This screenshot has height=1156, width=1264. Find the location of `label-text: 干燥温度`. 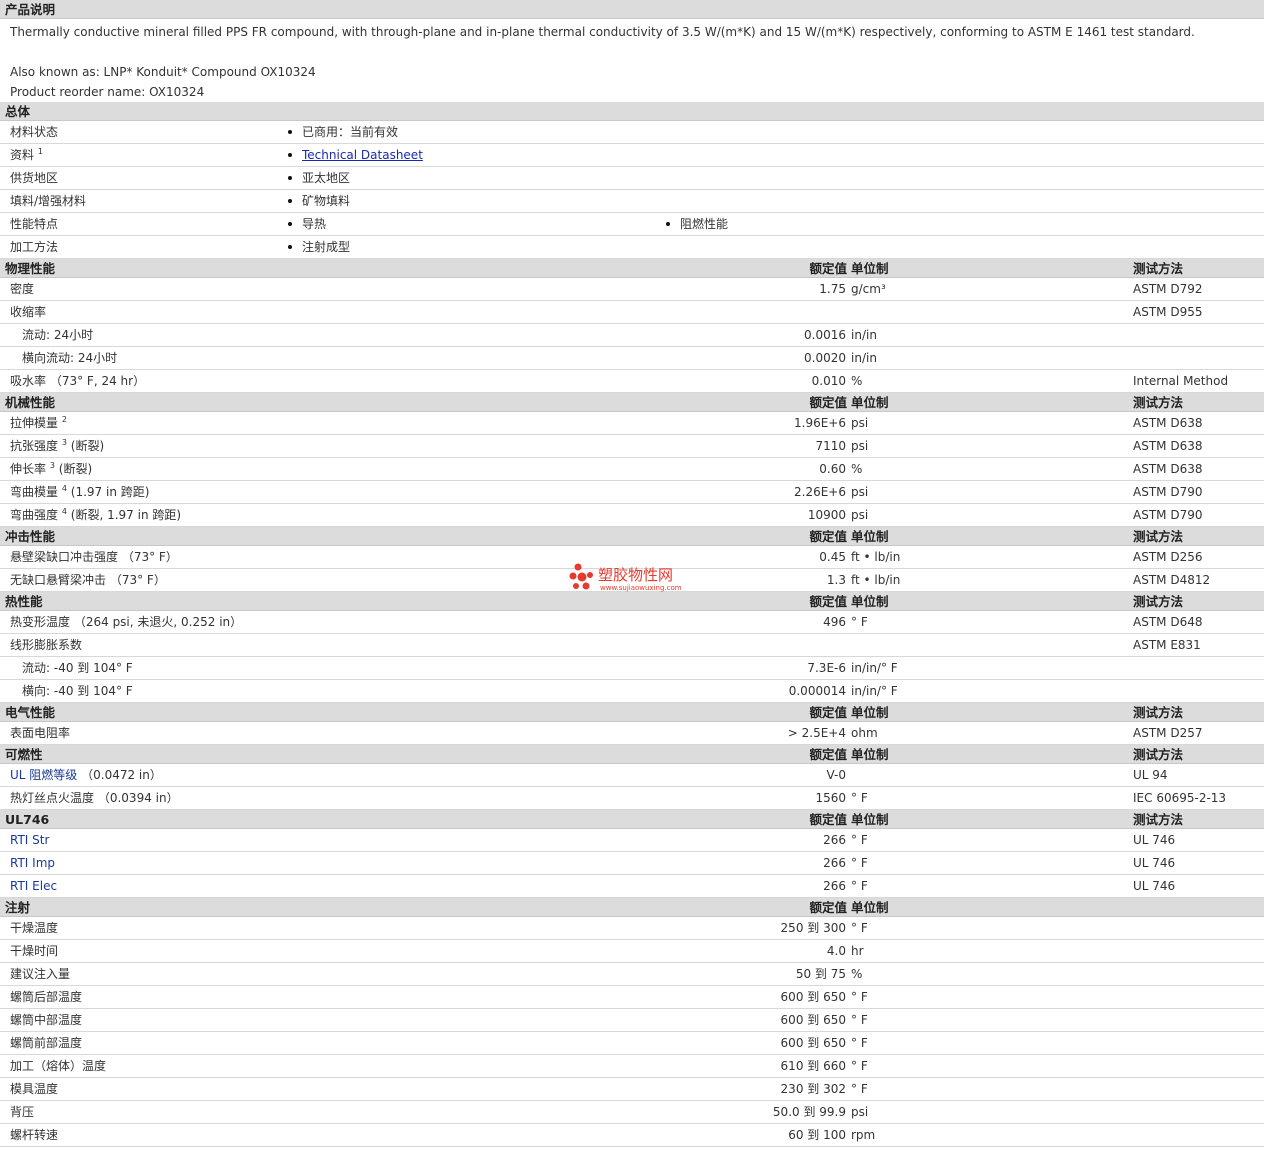

label-text: 干燥温度 is located at coordinates (34, 928).